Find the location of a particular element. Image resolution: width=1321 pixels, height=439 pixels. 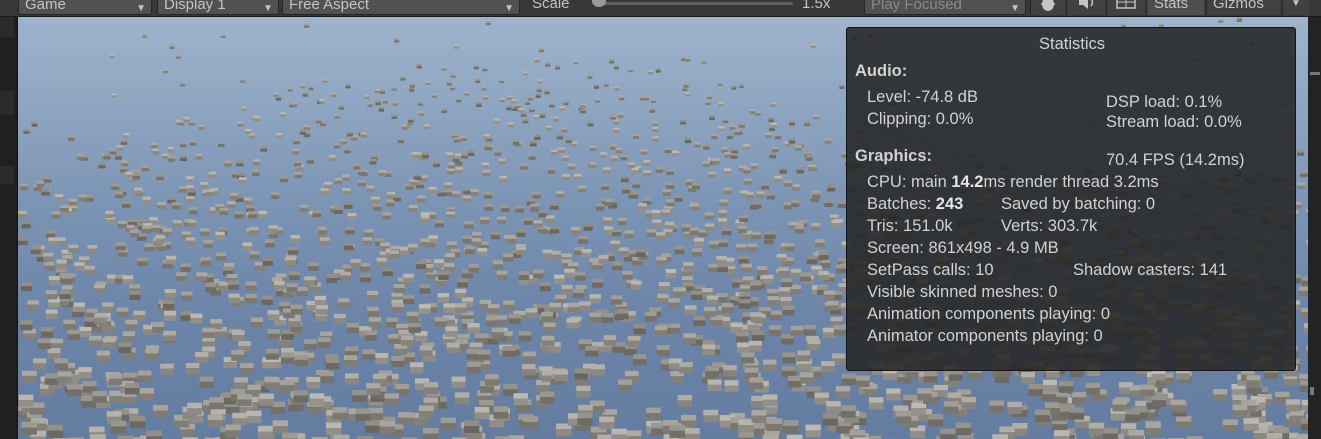

play-mode-dropdown: Play Focused ▼ is located at coordinates (945, 7).